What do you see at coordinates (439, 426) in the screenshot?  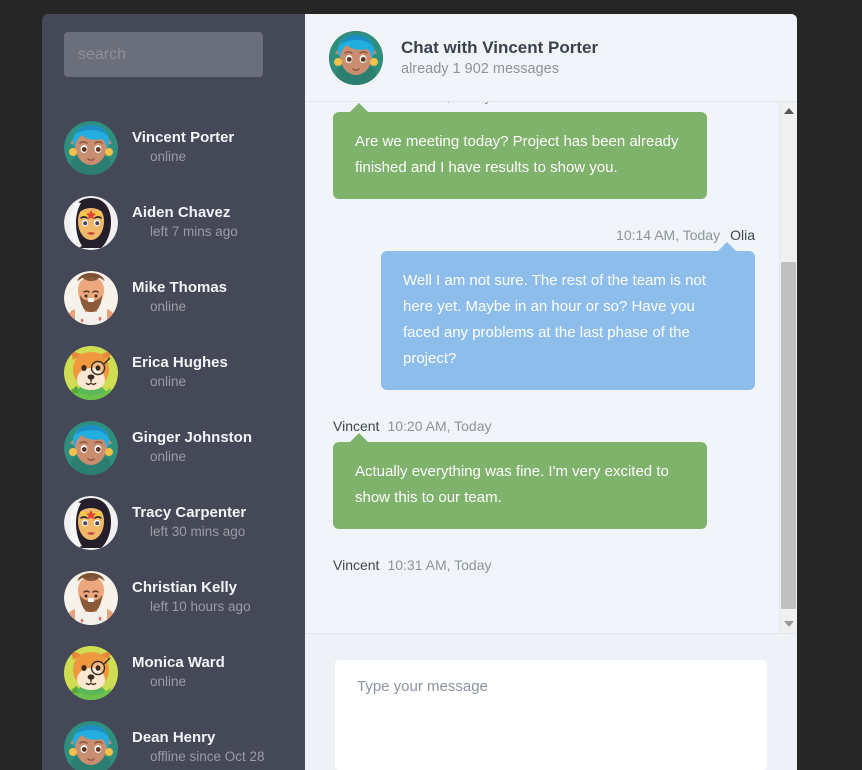 I see `message-time: 10:20 AM, Today` at bounding box center [439, 426].